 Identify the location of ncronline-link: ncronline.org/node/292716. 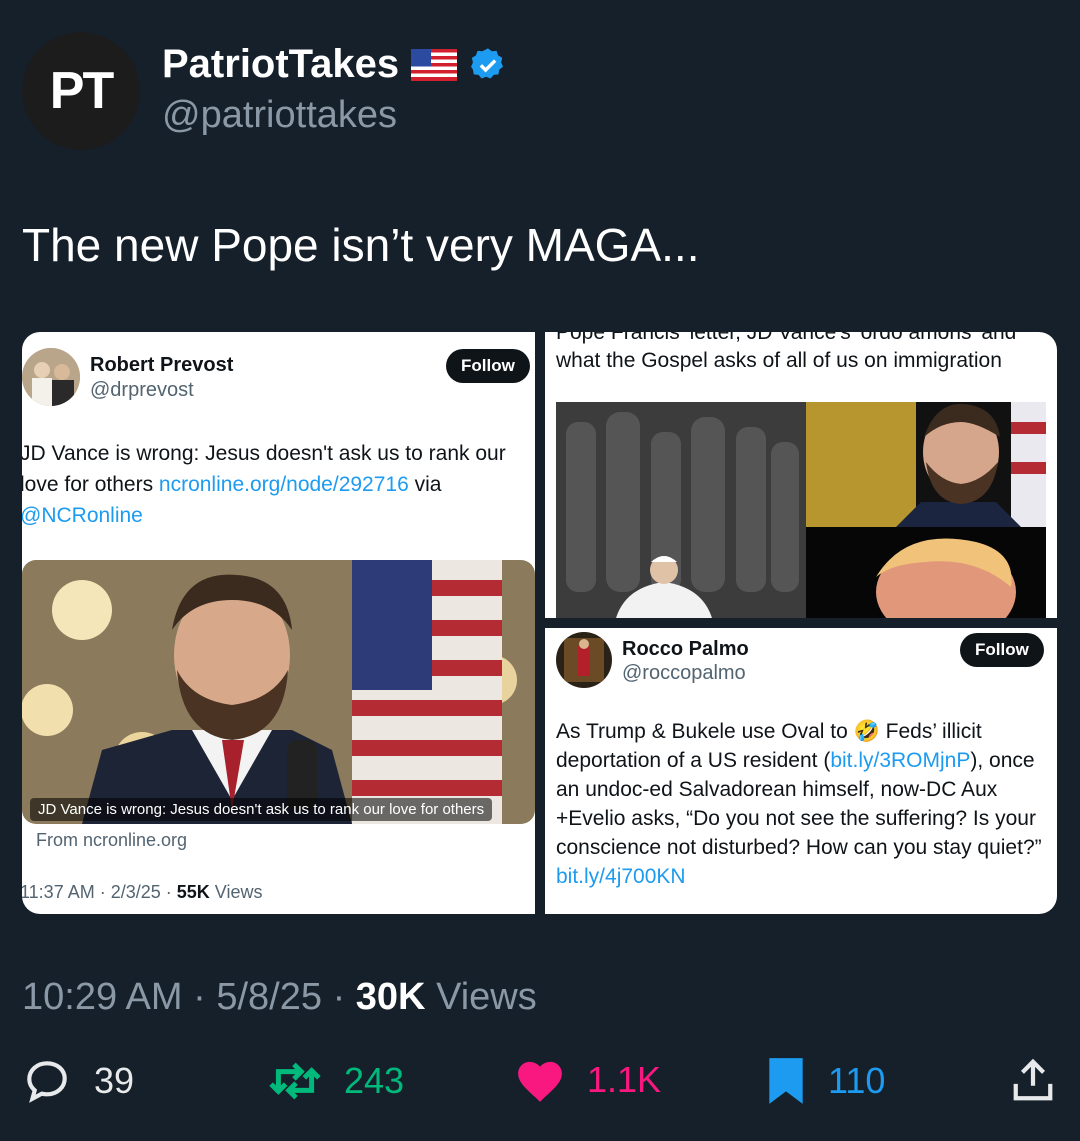
(284, 484).